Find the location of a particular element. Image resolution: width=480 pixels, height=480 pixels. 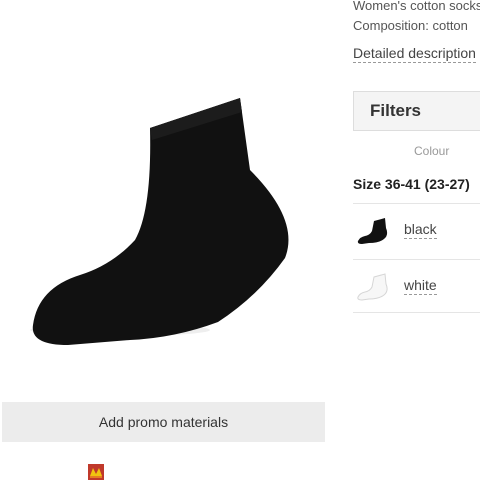

variant-label-white: white is located at coordinates (420, 286).